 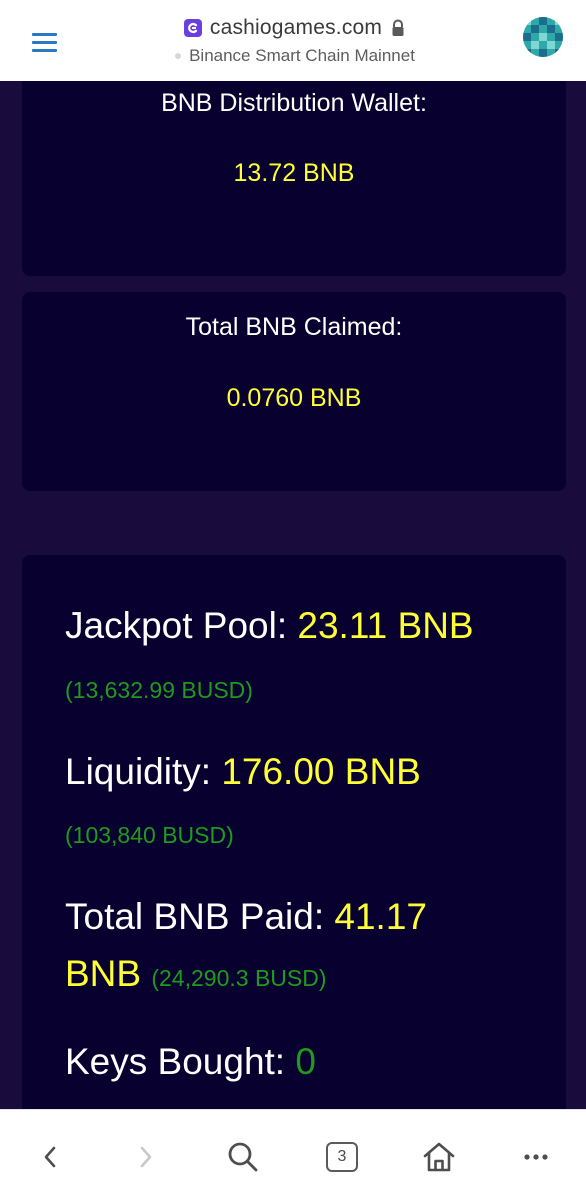 I want to click on tabs-button: 3, so click(x=342, y=1157).